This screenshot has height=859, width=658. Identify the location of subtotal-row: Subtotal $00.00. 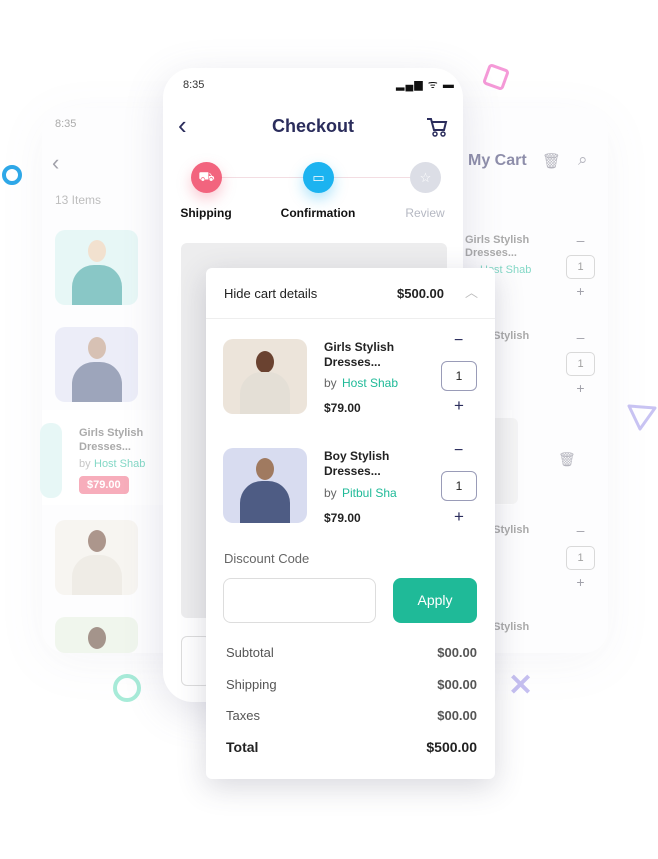
(351, 652).